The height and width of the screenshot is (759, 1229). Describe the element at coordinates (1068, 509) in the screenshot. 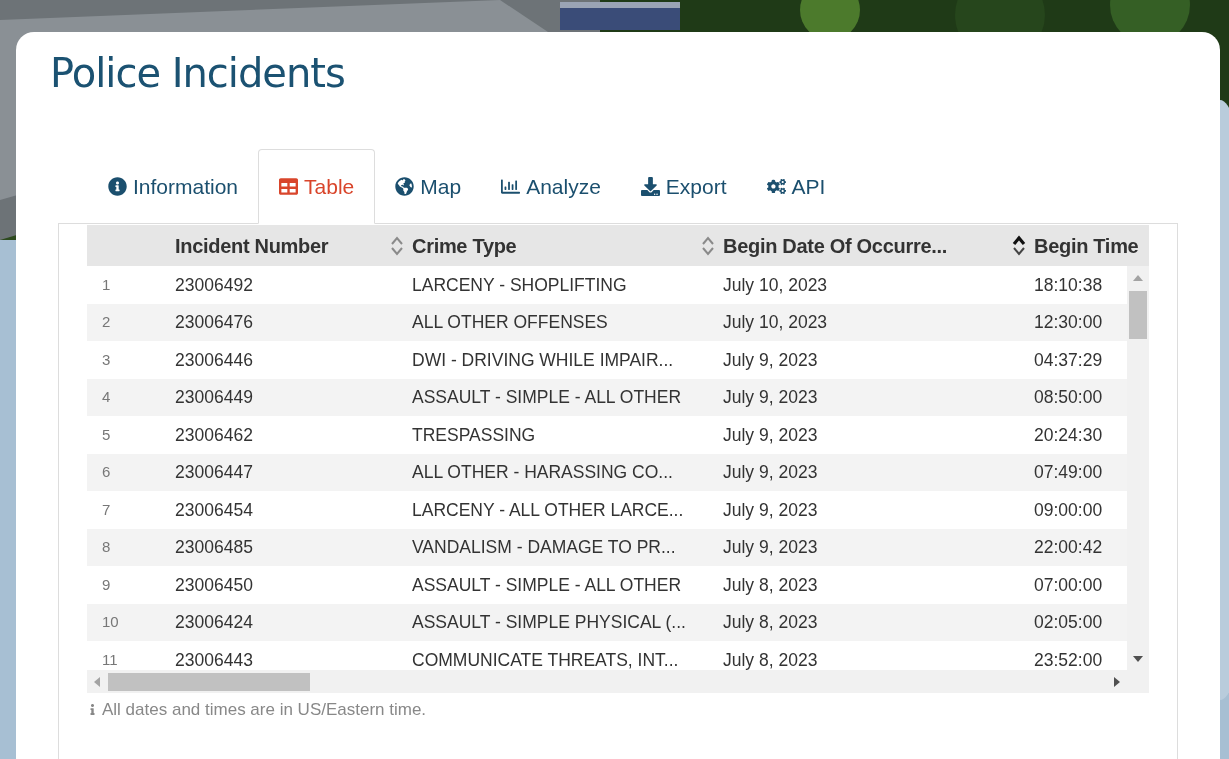

I see `table-cell: 09:00:00` at that location.